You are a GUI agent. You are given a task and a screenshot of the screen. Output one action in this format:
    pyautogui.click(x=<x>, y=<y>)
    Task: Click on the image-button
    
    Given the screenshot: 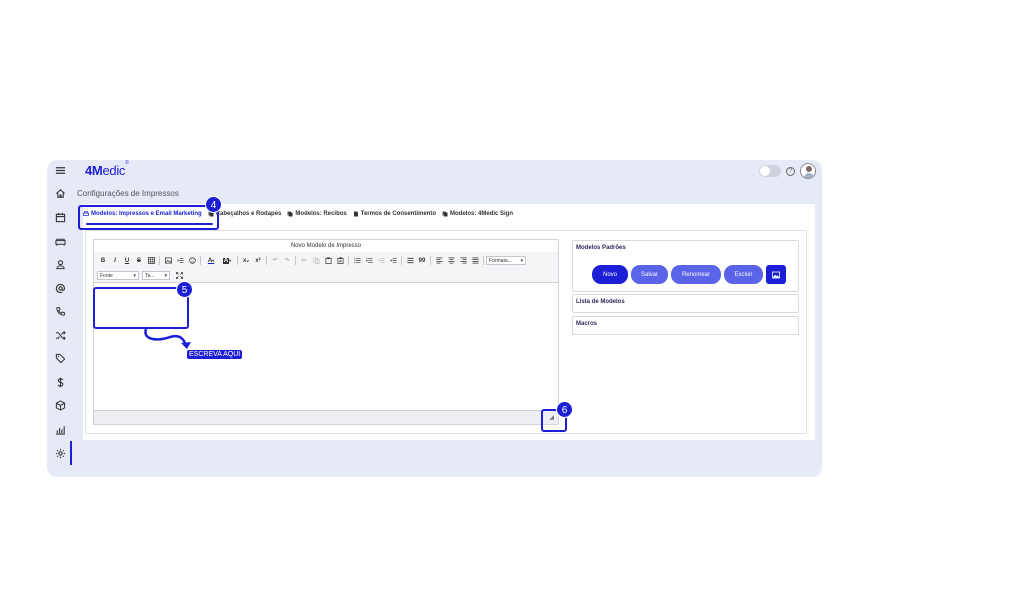 What is the action you would take?
    pyautogui.click(x=168, y=261)
    